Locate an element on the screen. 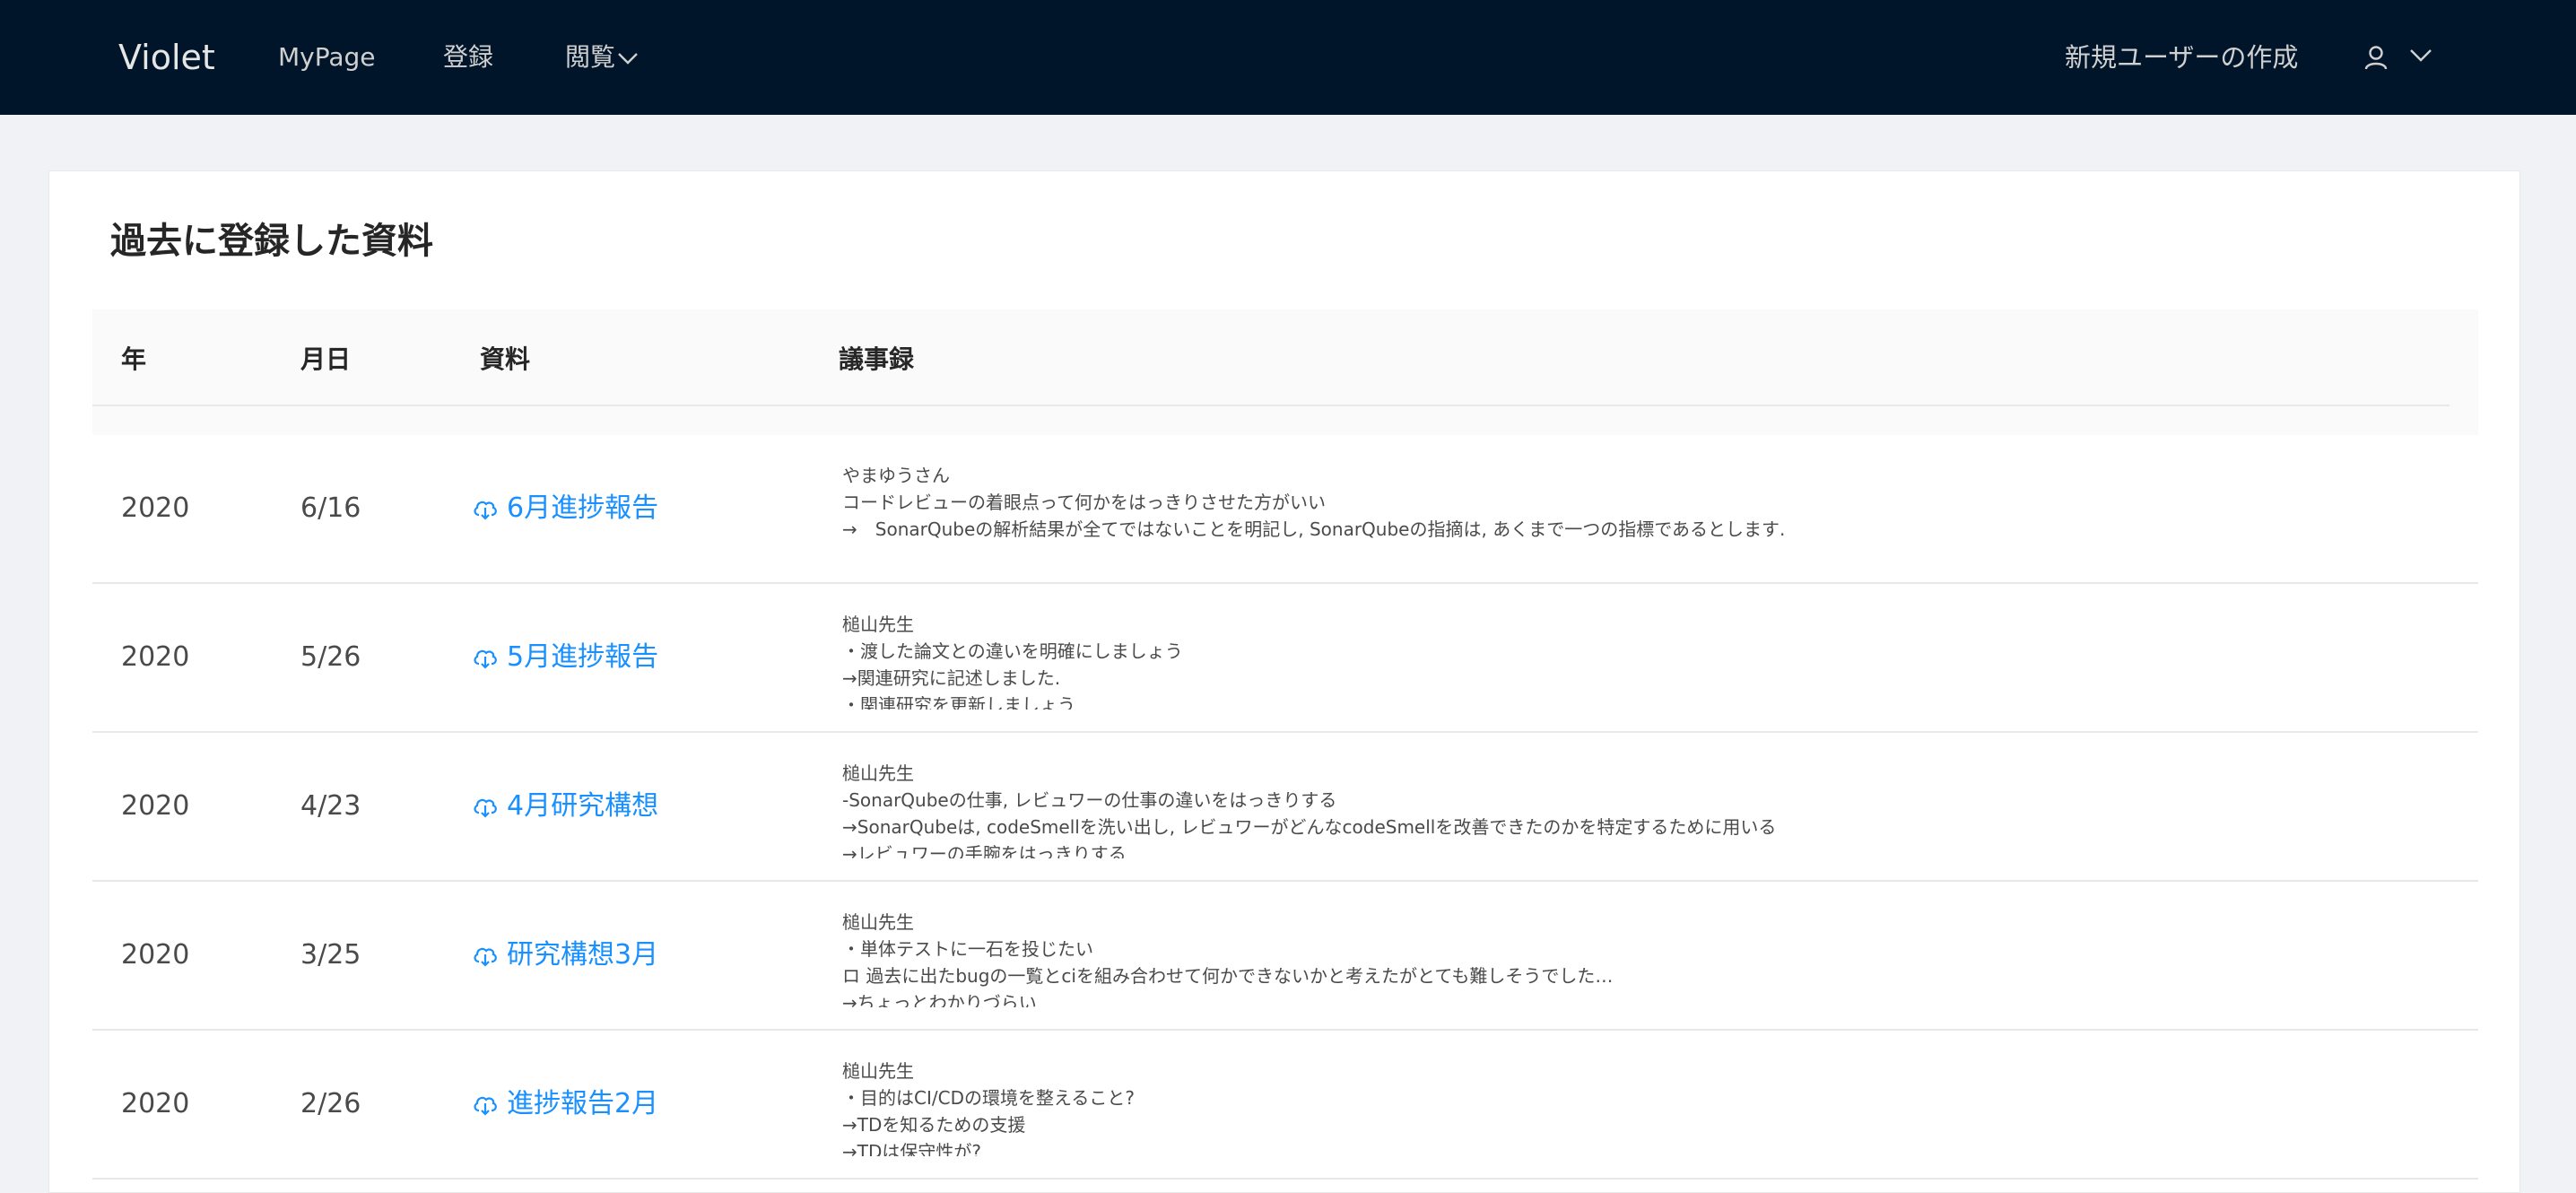 This screenshot has height=1193, width=2576. document-download-link: 5月進捗報告 is located at coordinates (565, 657).